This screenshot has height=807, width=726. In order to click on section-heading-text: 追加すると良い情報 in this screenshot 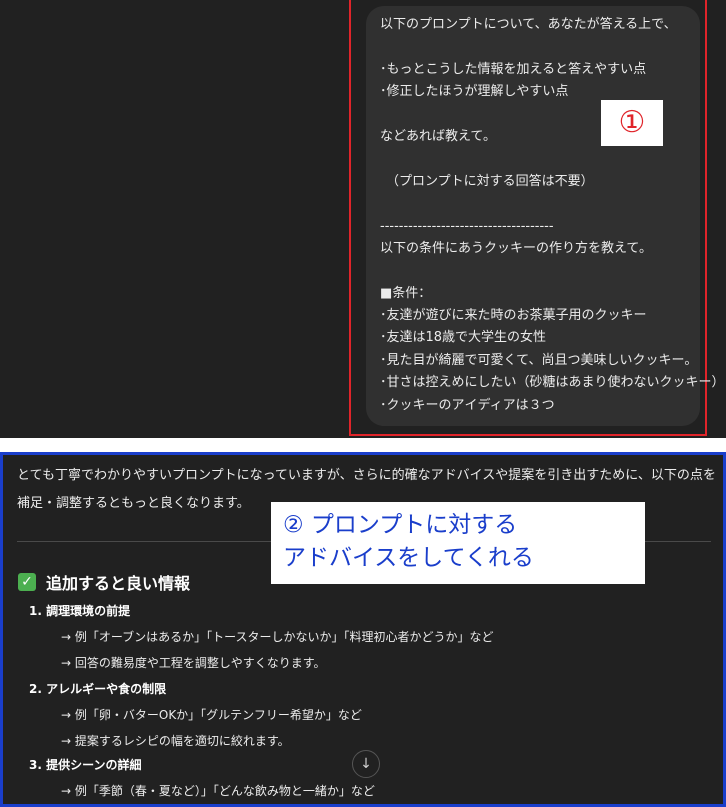, I will do `click(118, 583)`.